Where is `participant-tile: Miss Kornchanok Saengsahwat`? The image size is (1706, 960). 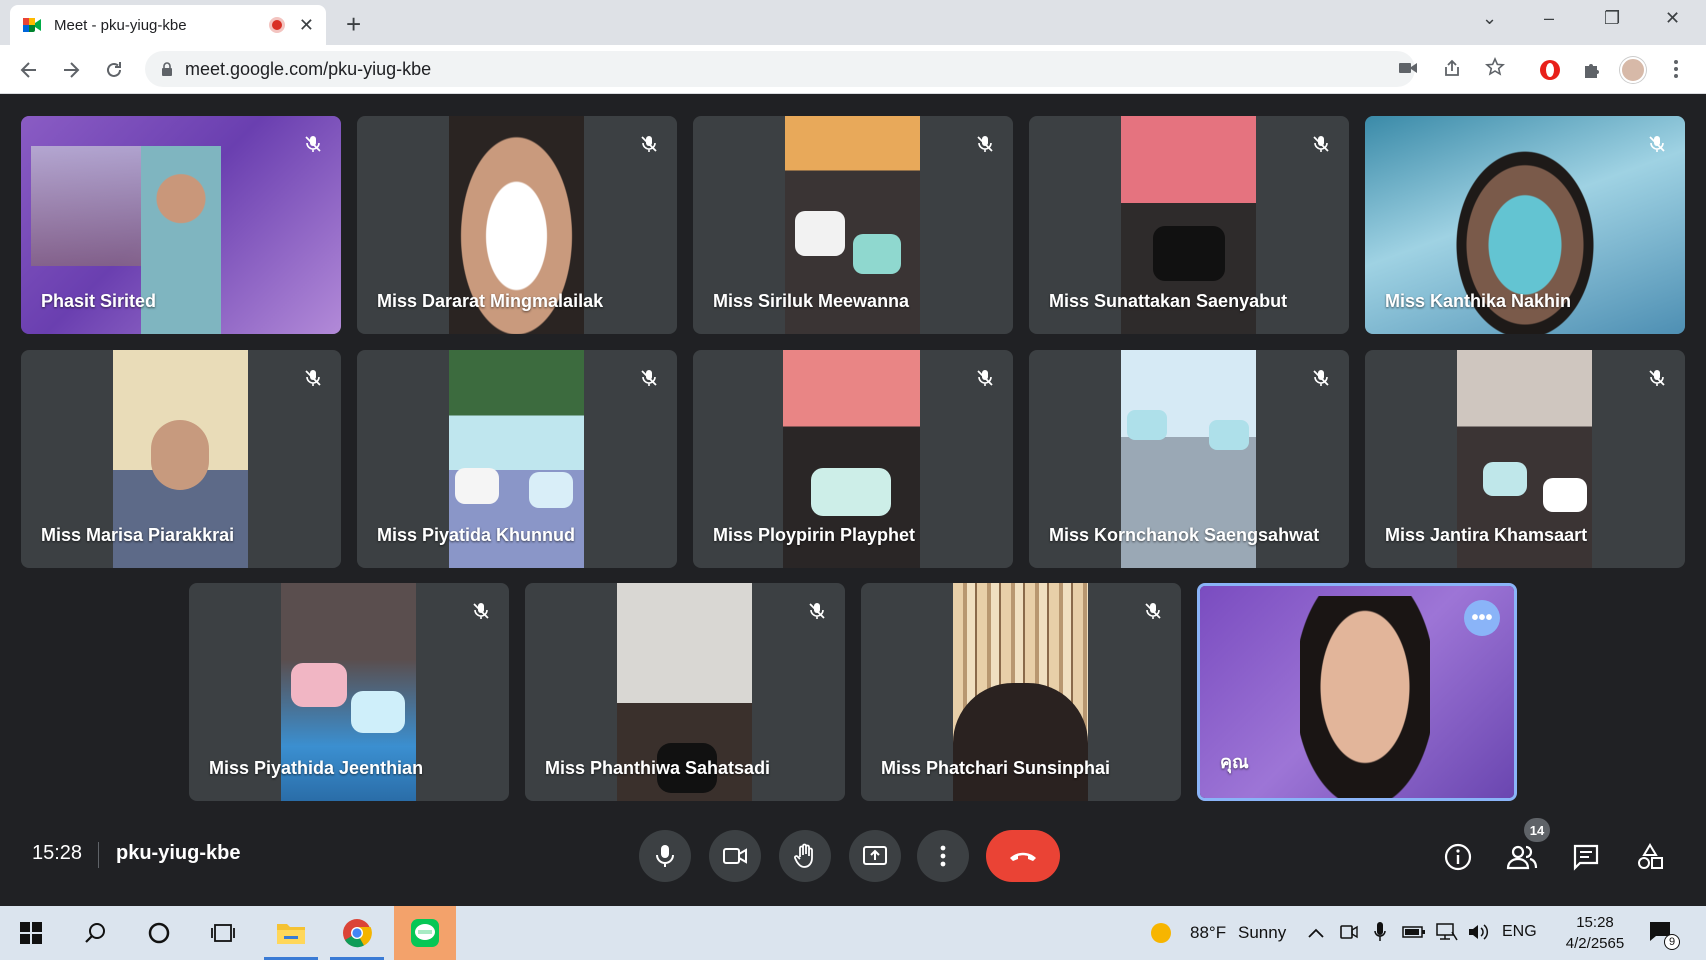
participant-tile: Miss Kornchanok Saengsahwat is located at coordinates (1189, 459).